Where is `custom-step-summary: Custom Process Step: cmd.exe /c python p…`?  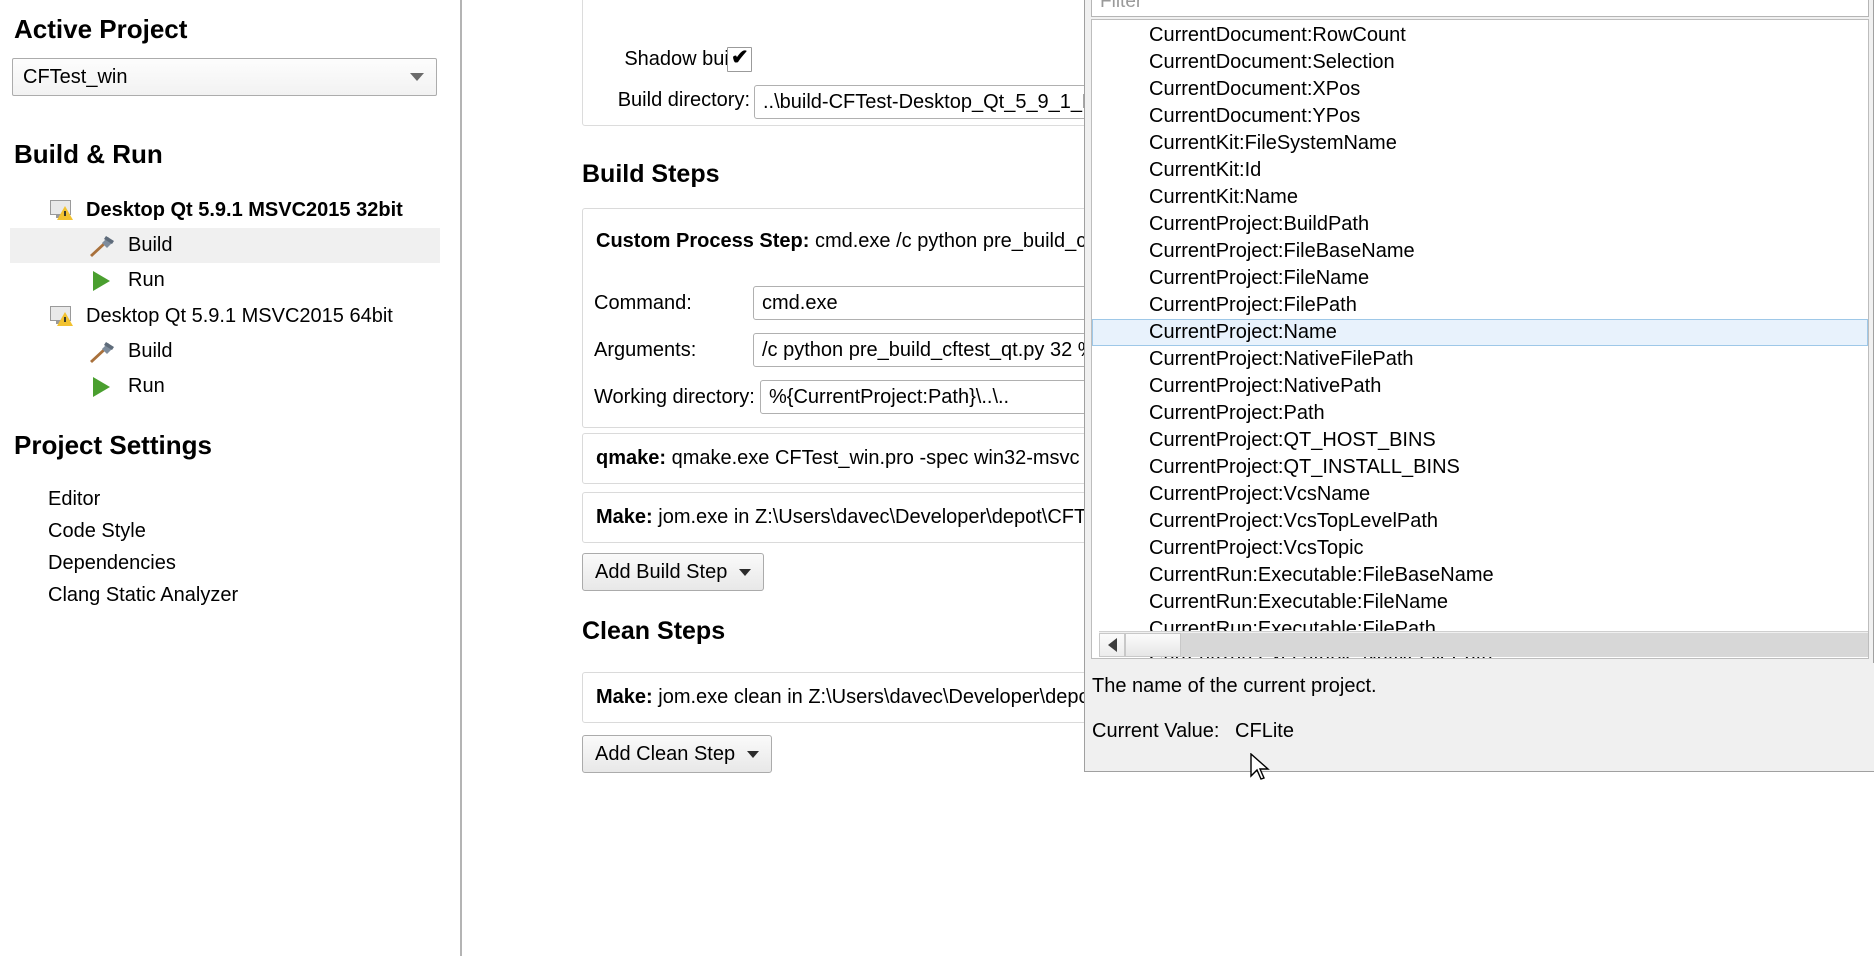
custom-step-summary: Custom Process Step: cmd.exe /c python p… is located at coordinates (840, 241).